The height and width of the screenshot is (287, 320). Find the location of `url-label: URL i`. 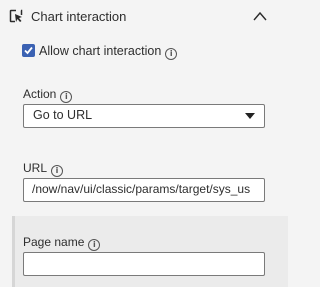

url-label: URL i is located at coordinates (43, 169).